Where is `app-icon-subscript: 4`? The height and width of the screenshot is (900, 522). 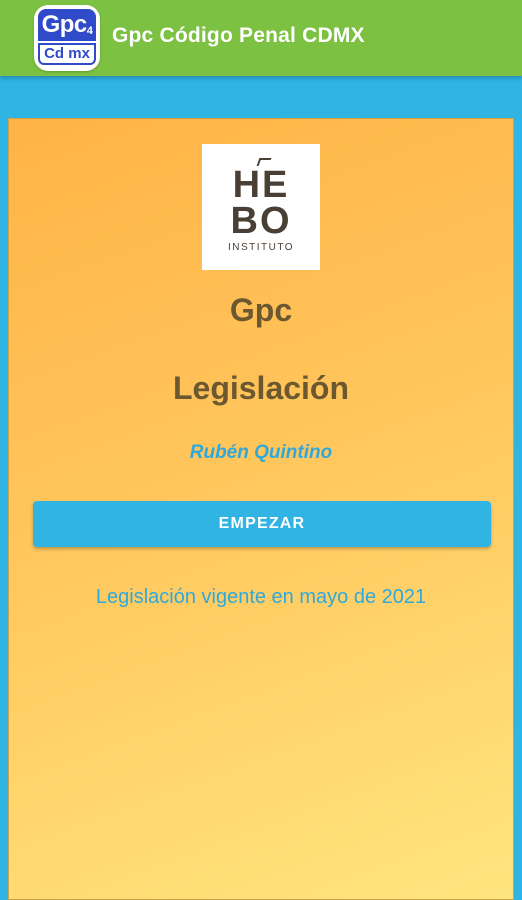
app-icon-subscript: 4 is located at coordinates (89, 31).